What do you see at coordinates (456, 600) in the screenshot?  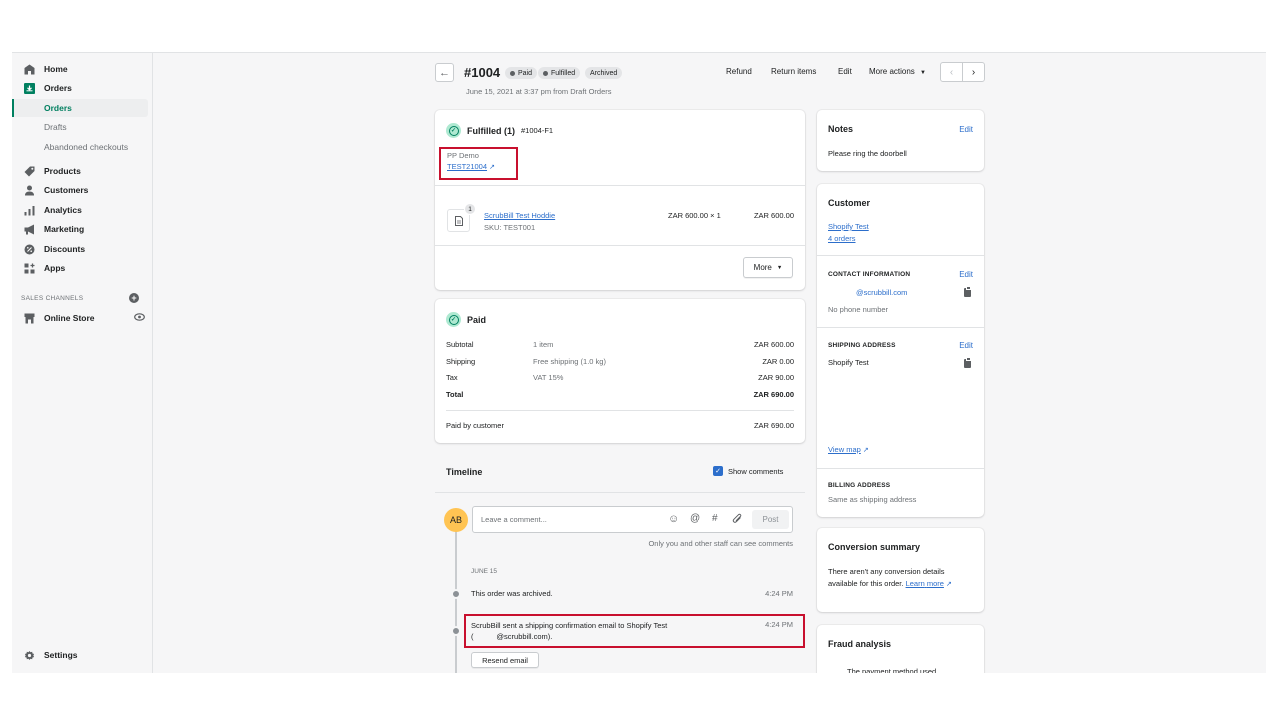 I see `timeline-line` at bounding box center [456, 600].